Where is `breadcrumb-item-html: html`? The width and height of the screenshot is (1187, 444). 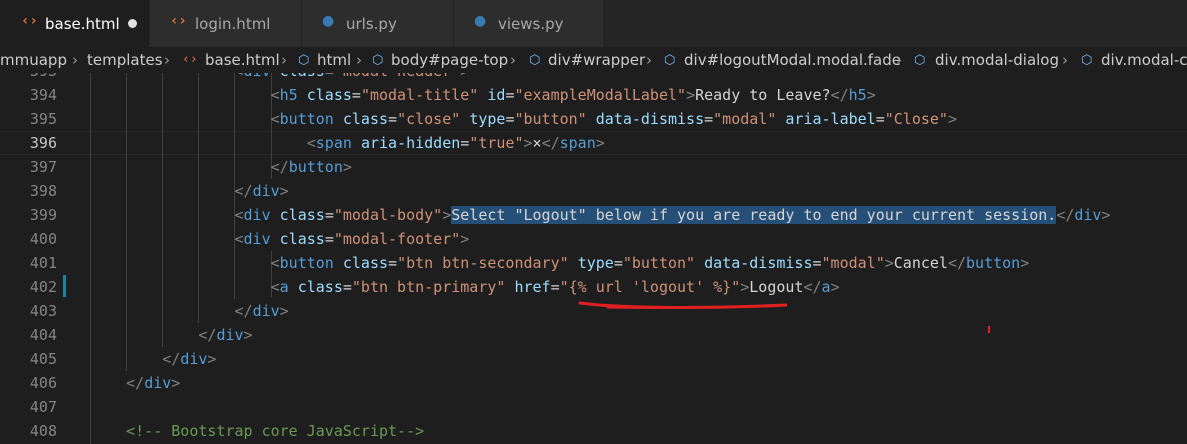 breadcrumb-item-html: html is located at coordinates (334, 60).